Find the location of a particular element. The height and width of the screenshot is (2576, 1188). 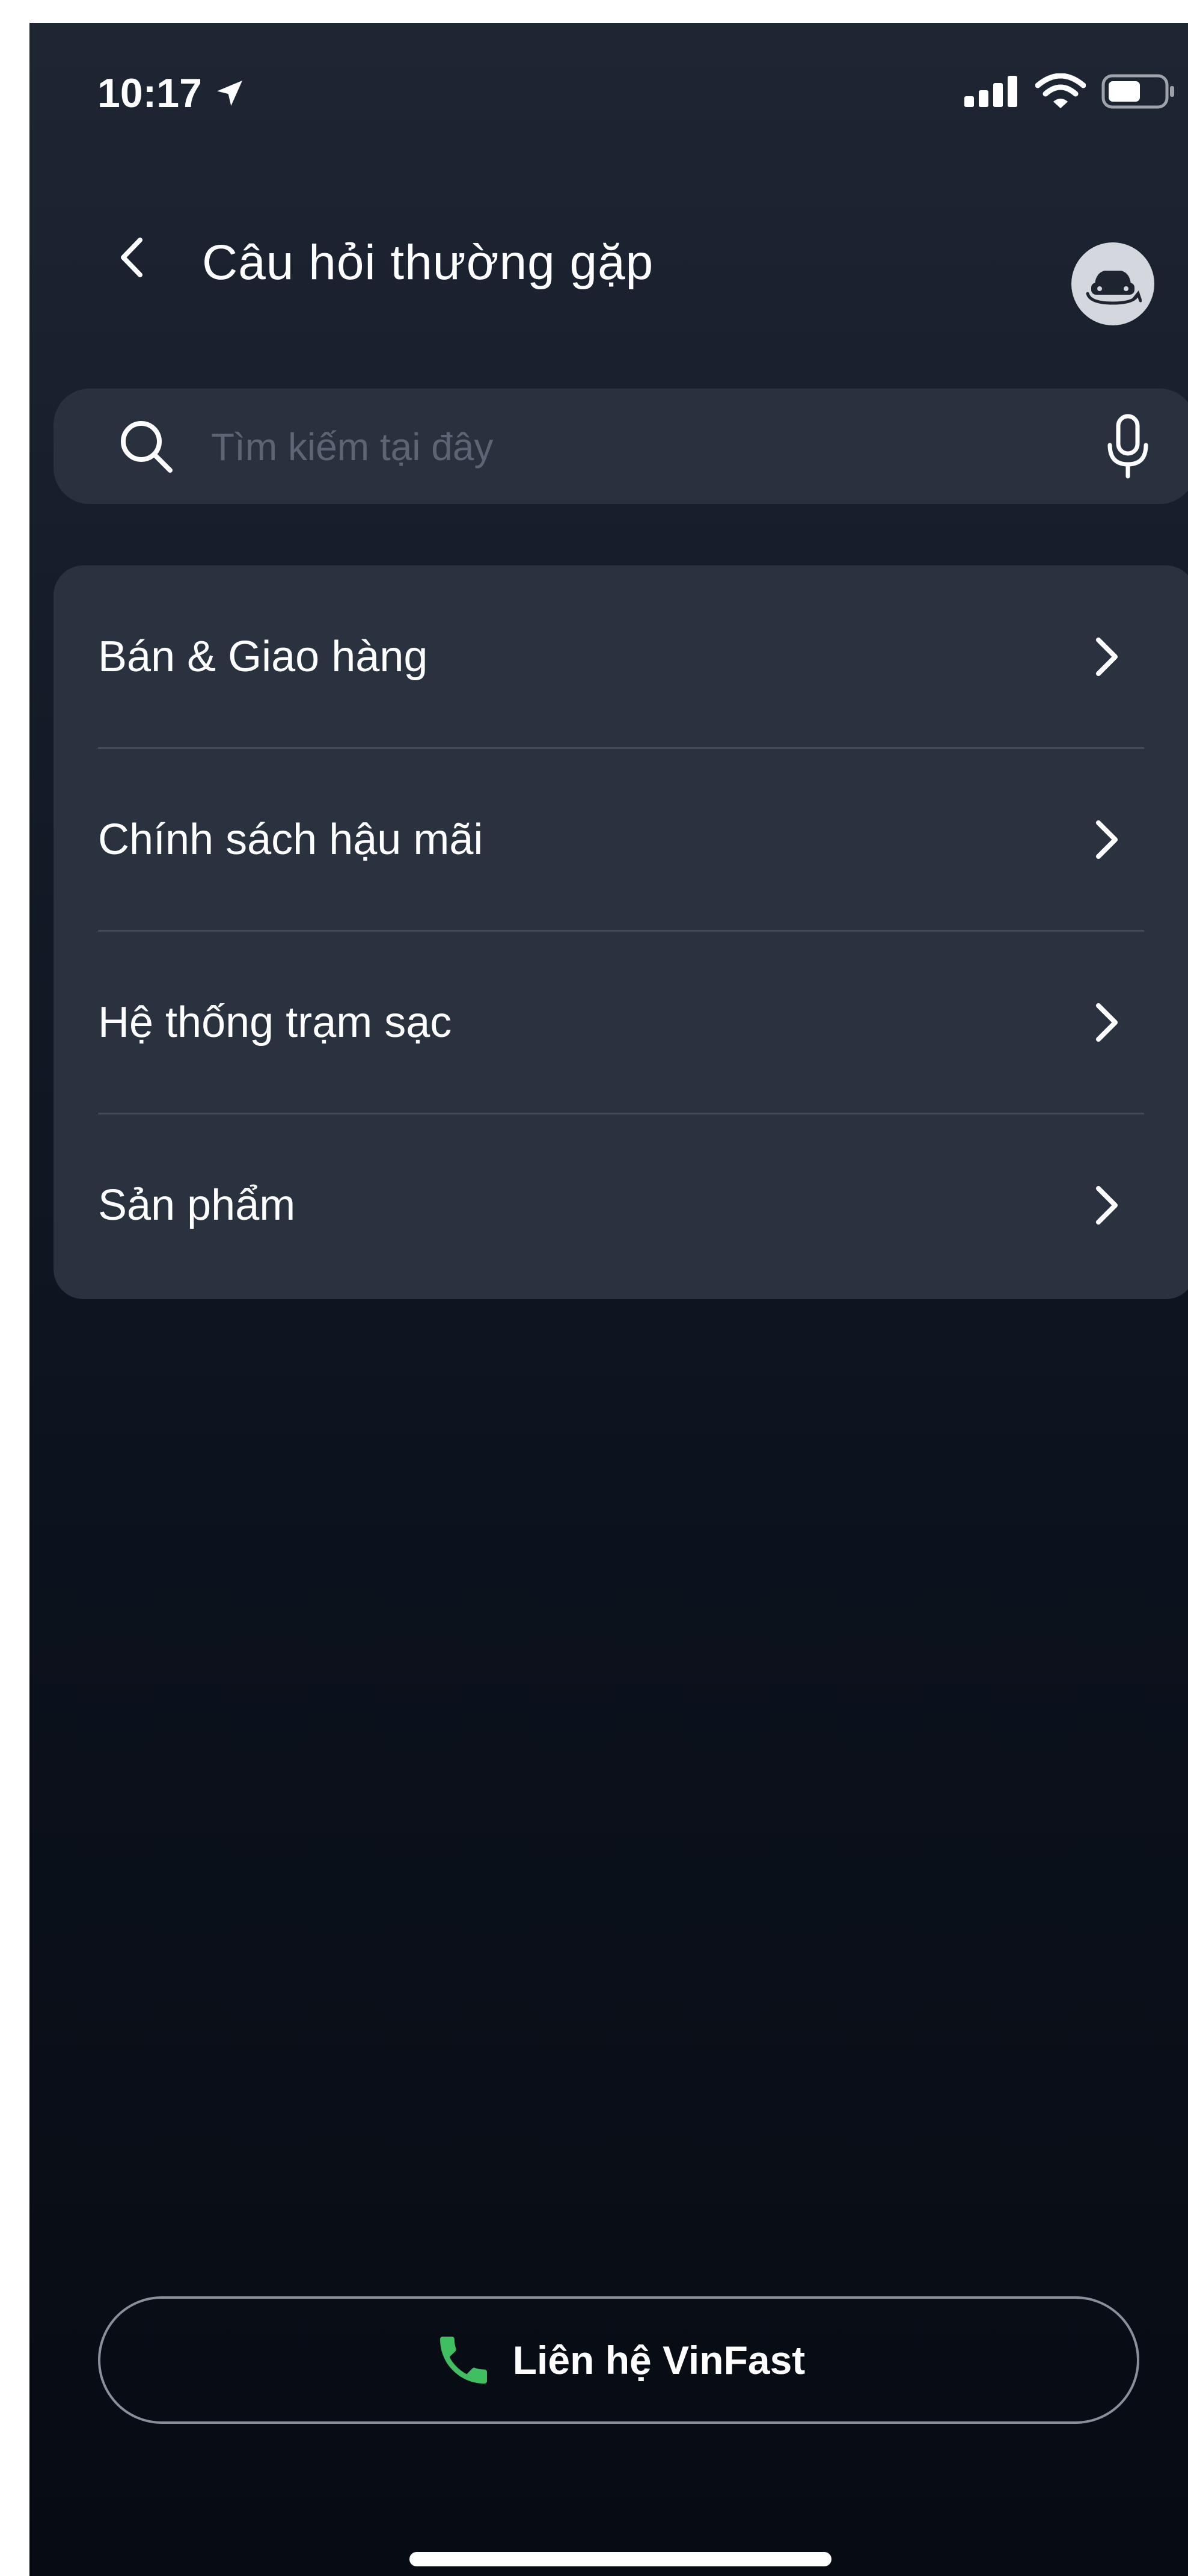

search-input is located at coordinates (632, 447).